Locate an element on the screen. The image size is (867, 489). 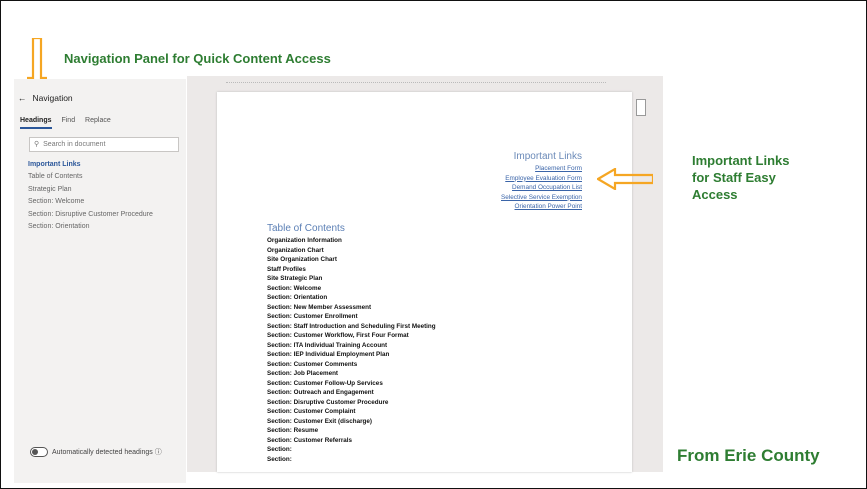
annotation-important-links: Important Links for Staff Easy Access is located at coordinates (757, 177).